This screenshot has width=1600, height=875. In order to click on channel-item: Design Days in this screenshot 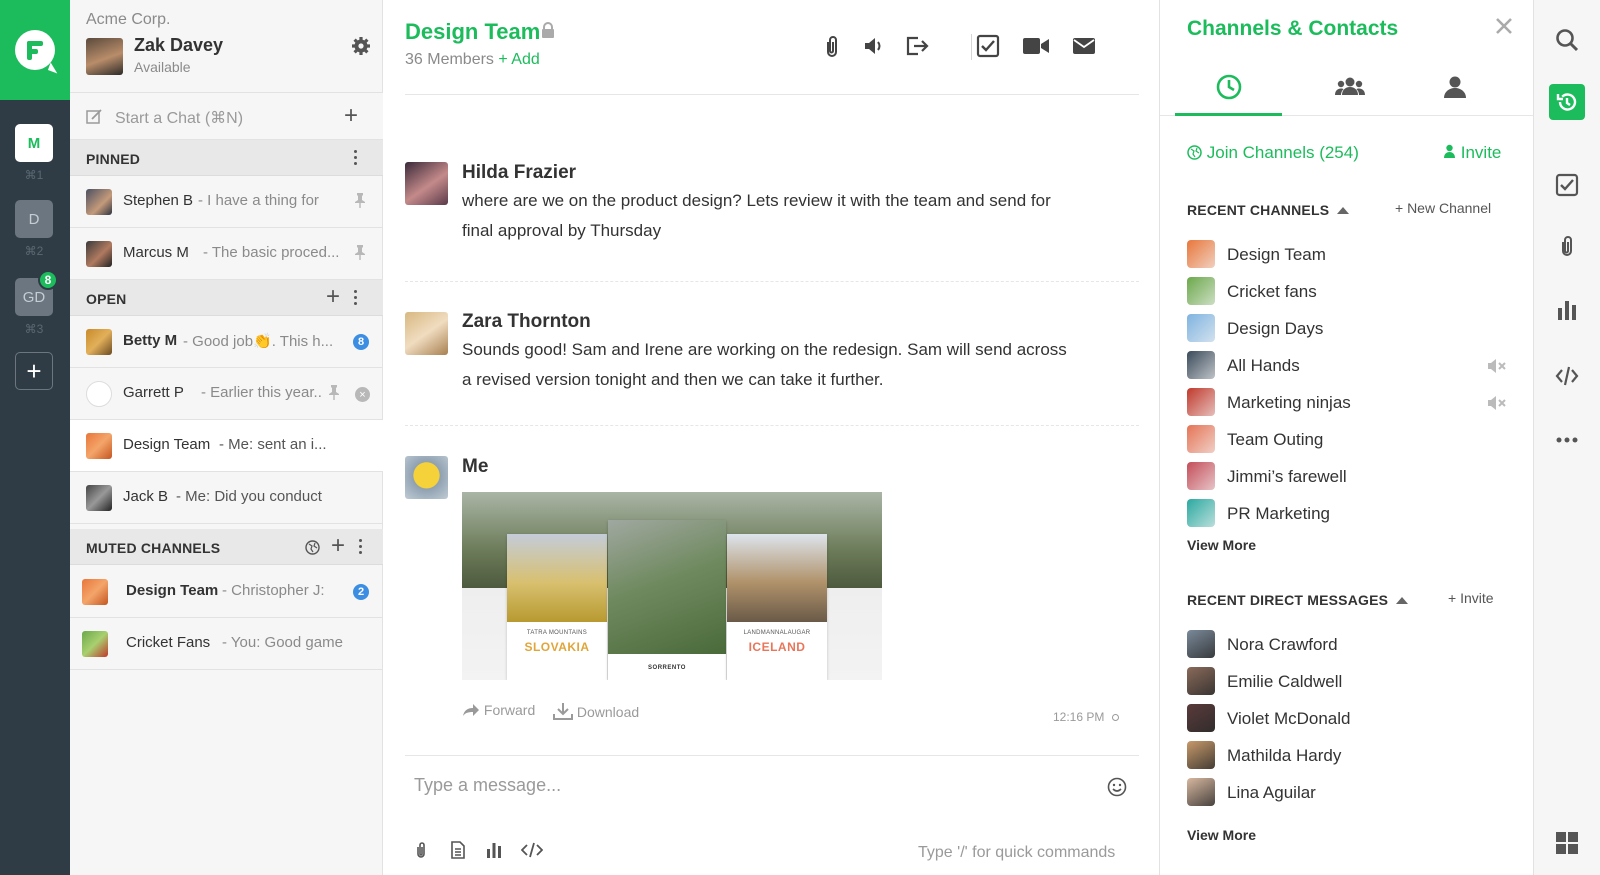, I will do `click(1347, 327)`.